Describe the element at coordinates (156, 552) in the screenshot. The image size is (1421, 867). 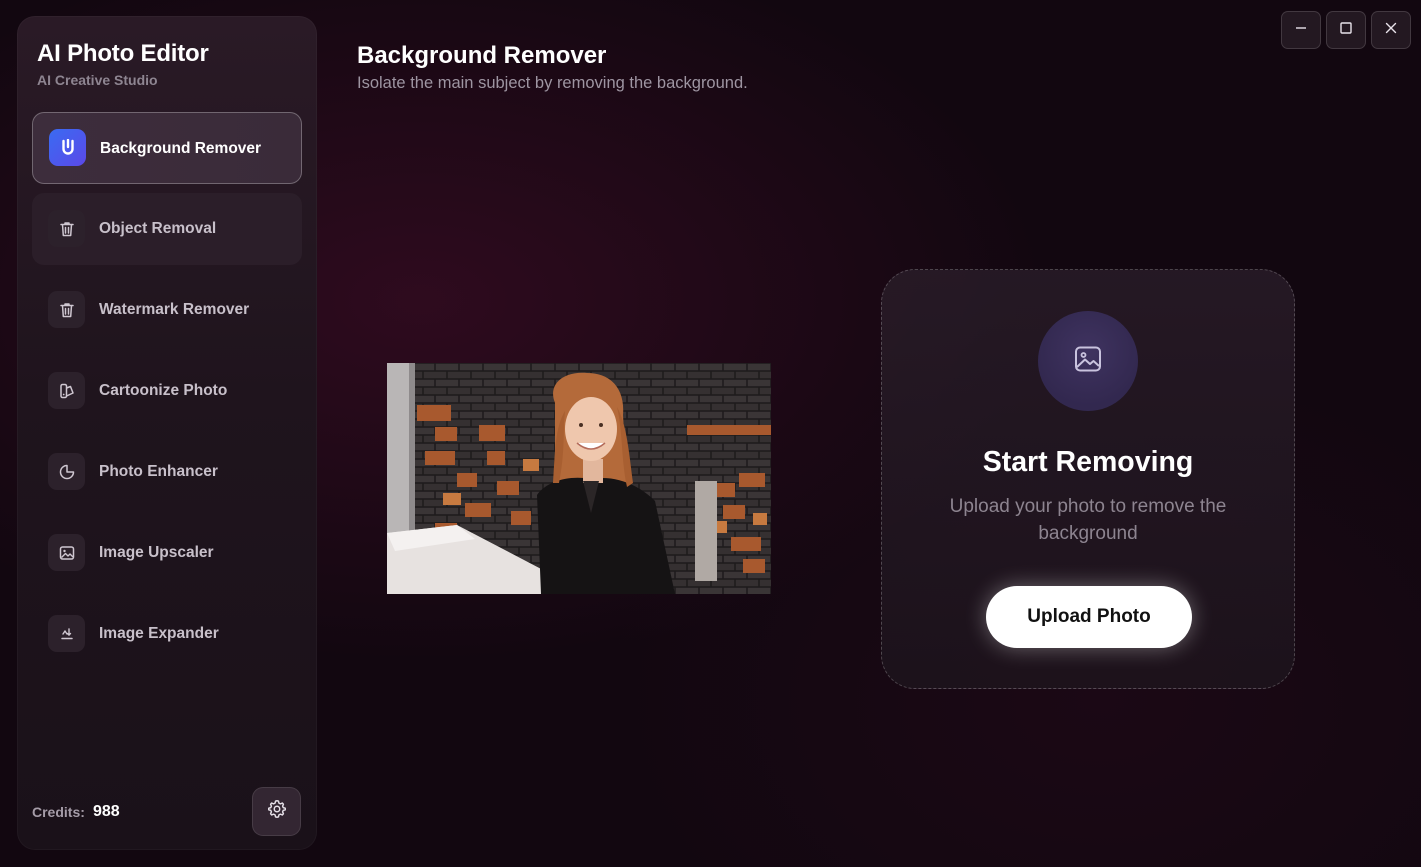
I see `sidebar-item-label: Image Upscaler` at that location.